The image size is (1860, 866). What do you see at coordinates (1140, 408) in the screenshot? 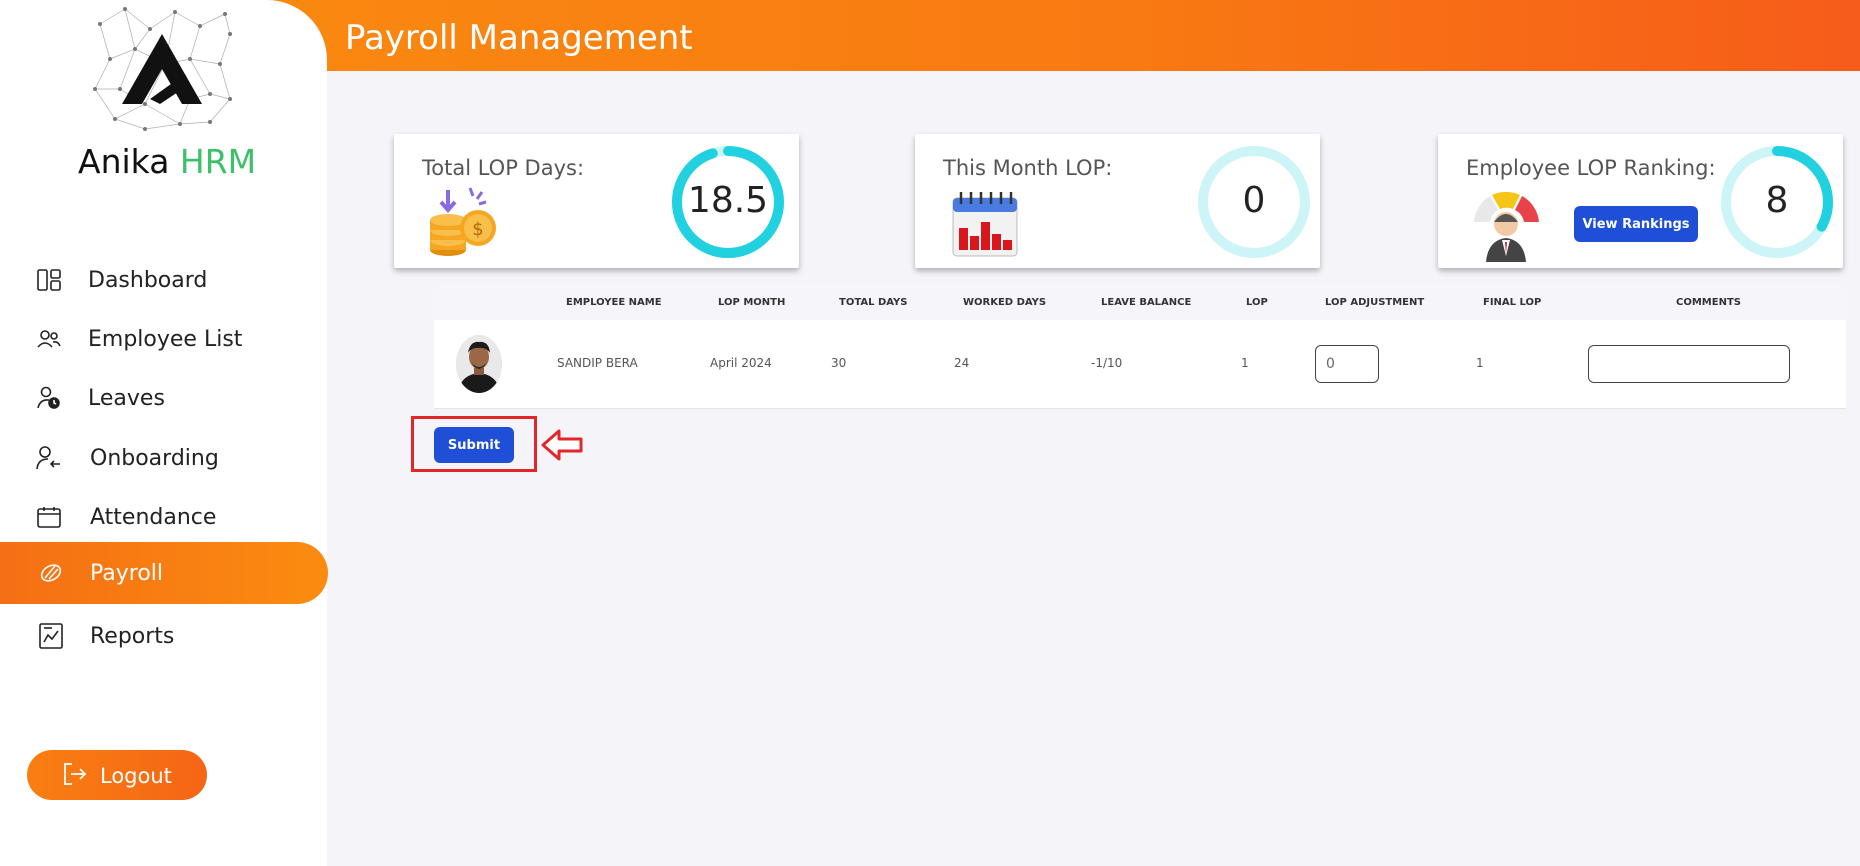
I see `row-divider` at bounding box center [1140, 408].